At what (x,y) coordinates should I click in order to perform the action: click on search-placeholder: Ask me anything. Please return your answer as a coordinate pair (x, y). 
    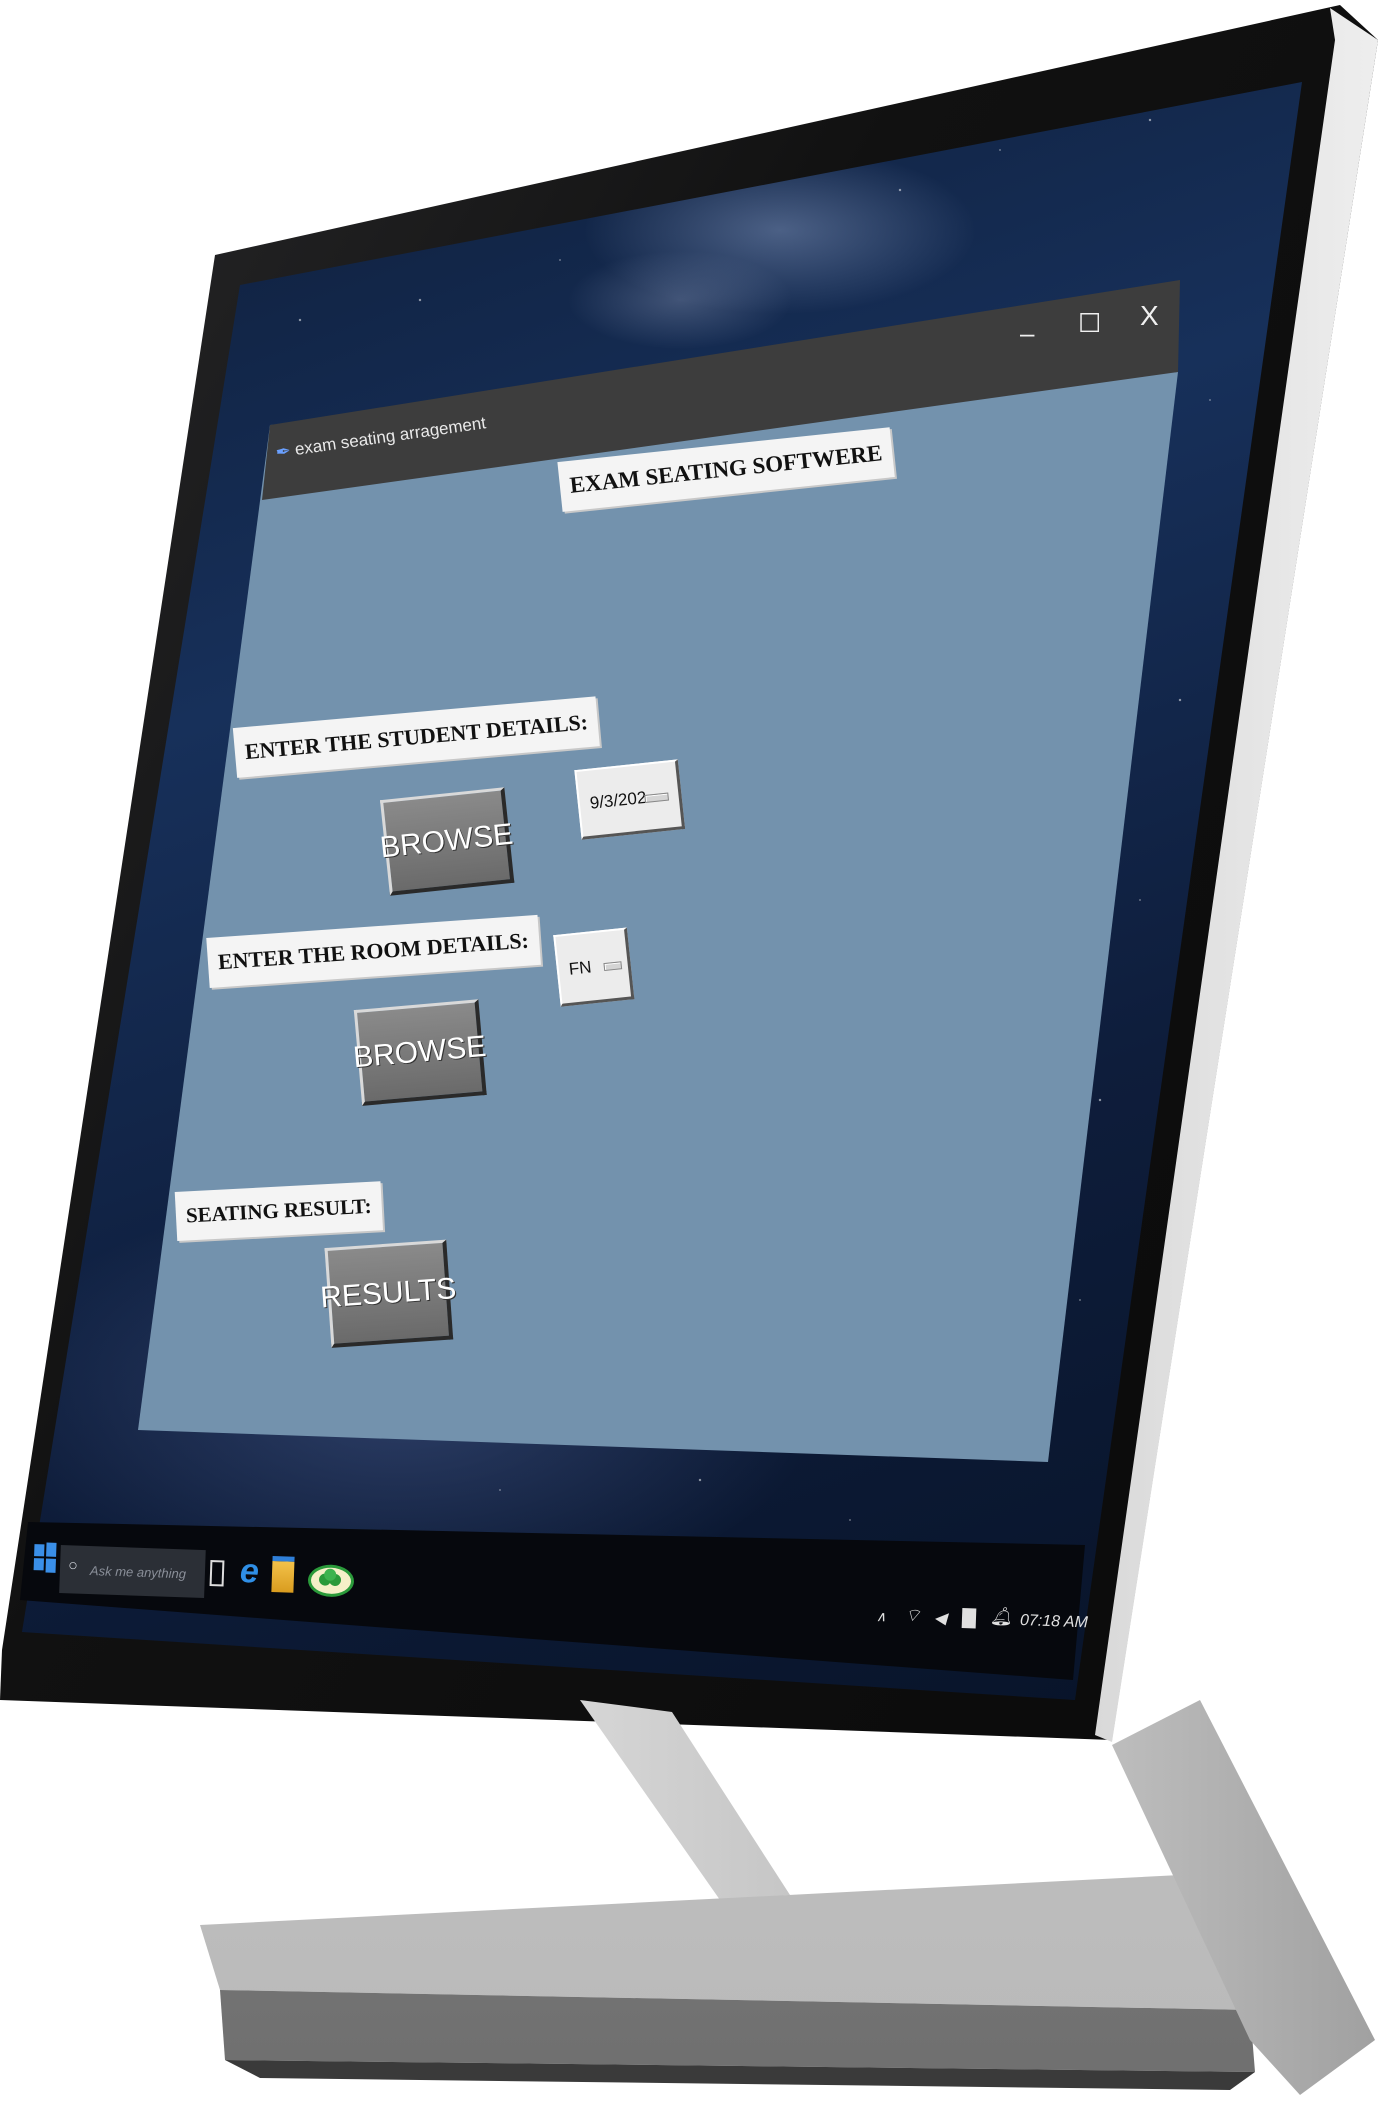
    Looking at the image, I should click on (138, 1571).